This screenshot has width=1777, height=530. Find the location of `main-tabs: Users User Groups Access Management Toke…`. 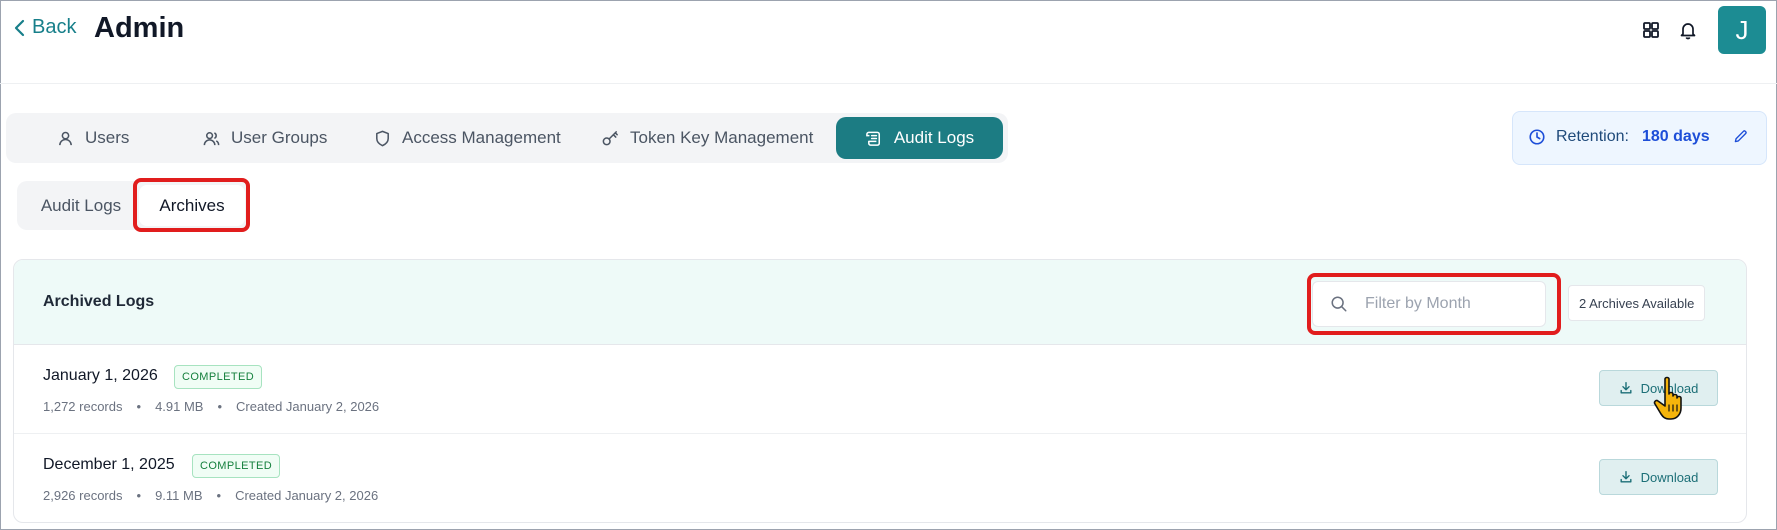

main-tabs: Users User Groups Access Management Toke… is located at coordinates (507, 138).